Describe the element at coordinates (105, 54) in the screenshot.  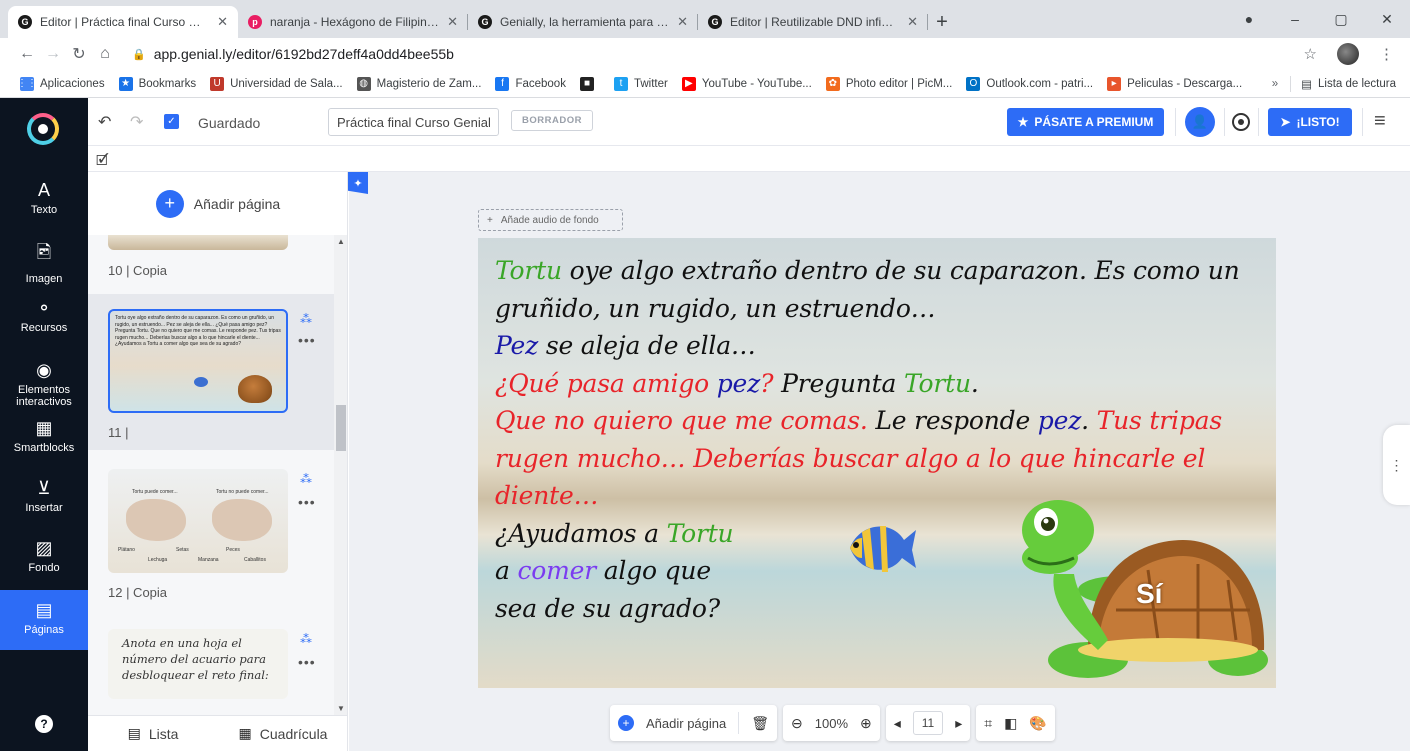
I see `home-icon: ⌂` at that location.